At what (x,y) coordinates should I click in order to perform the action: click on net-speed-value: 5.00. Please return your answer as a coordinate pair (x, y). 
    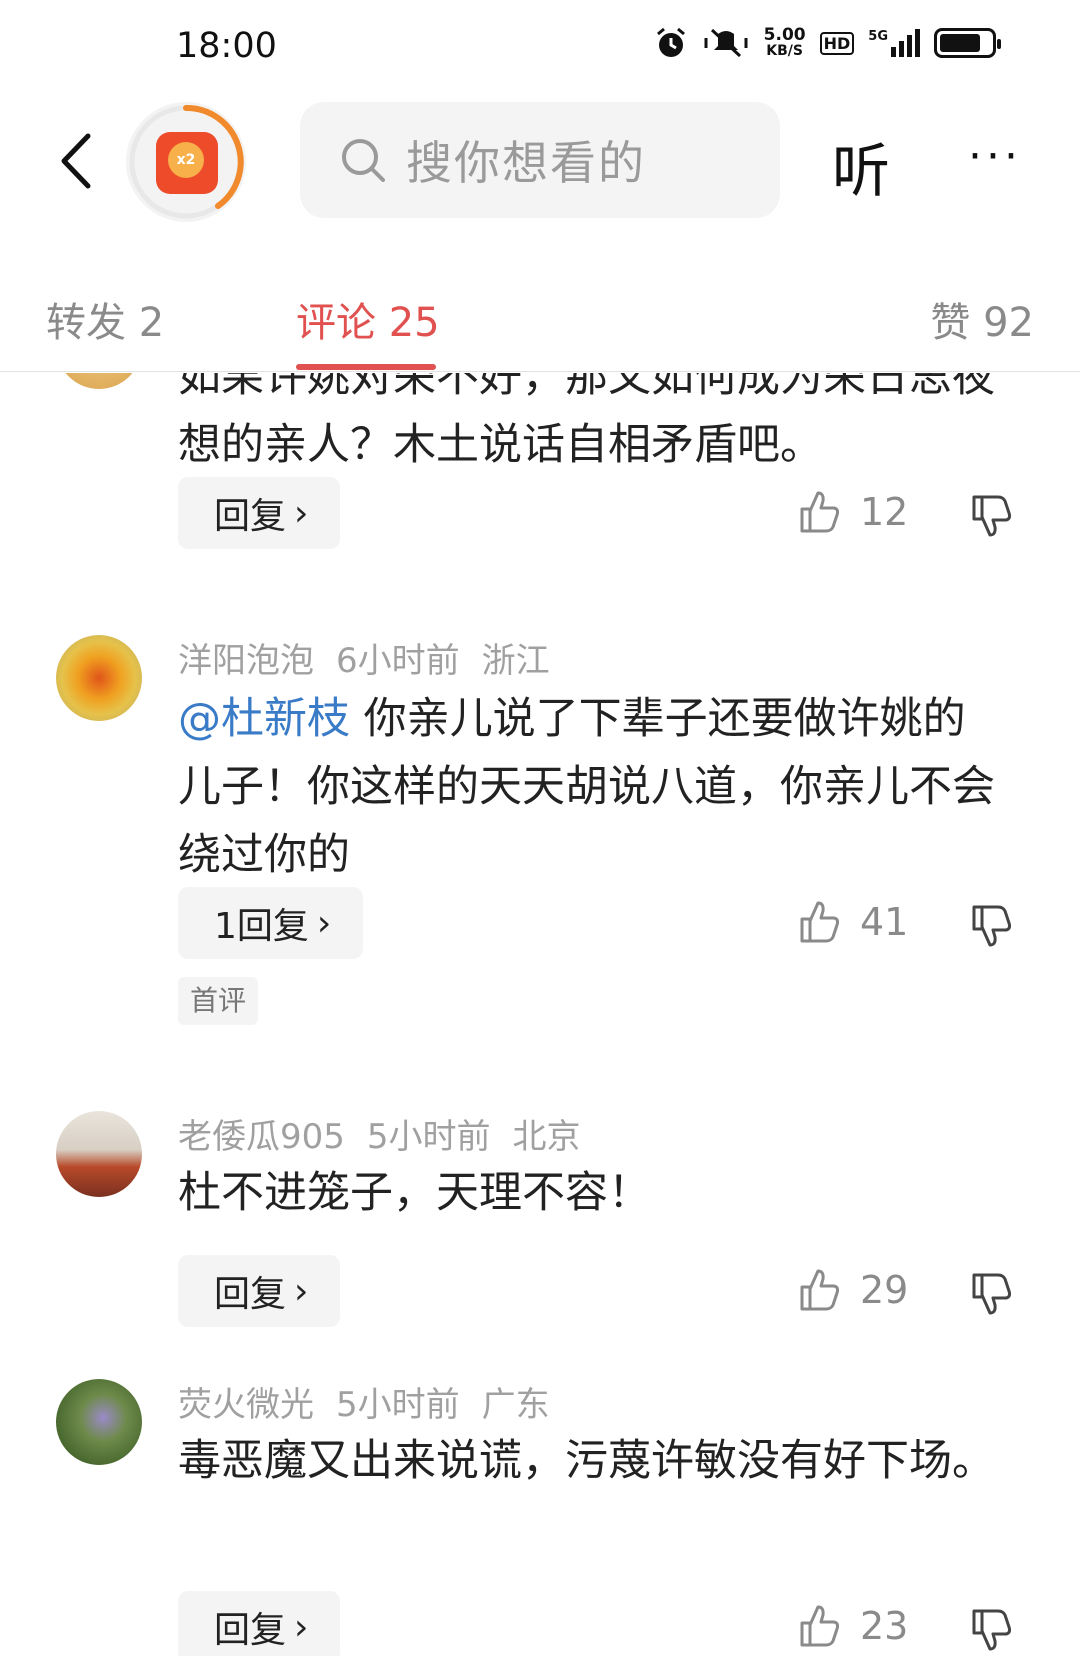
    Looking at the image, I should click on (784, 35).